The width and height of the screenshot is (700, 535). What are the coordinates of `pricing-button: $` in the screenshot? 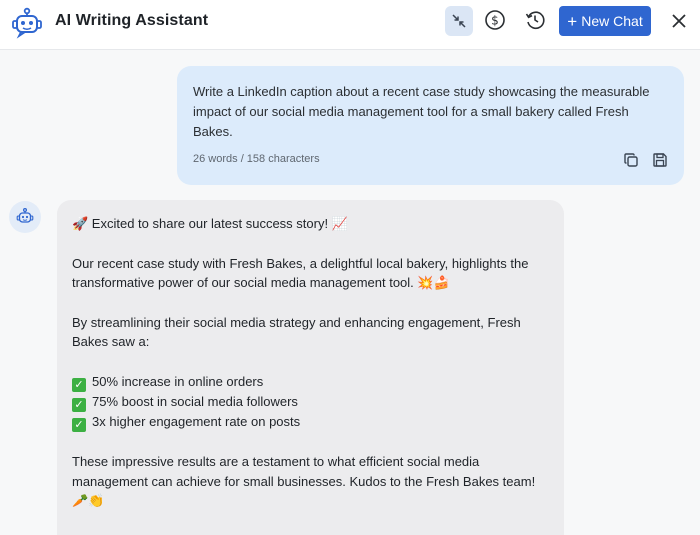 It's located at (495, 20).